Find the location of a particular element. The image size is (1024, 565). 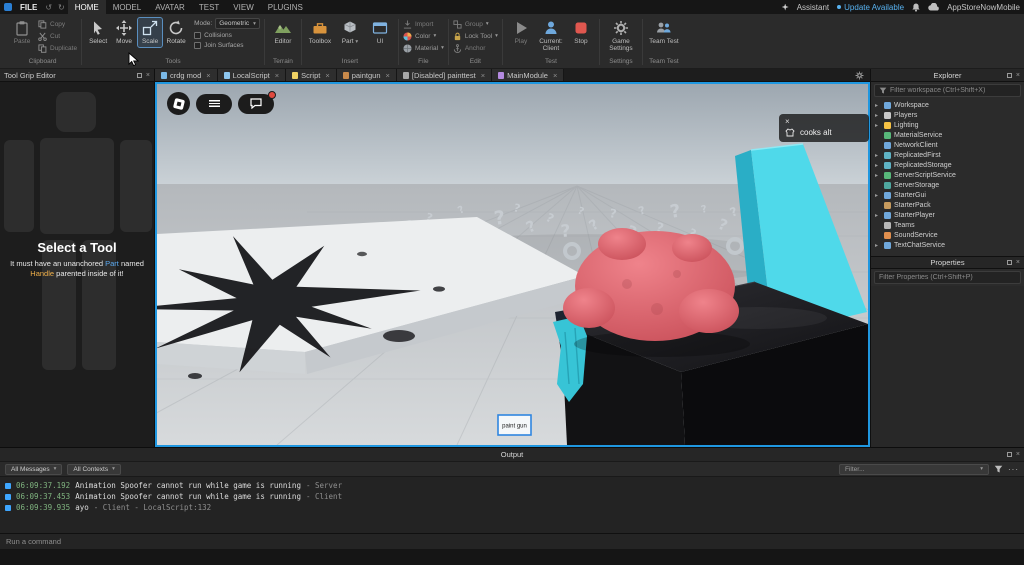

explorer-item-networkclient: ▸NetworkClient is located at coordinates (947, 145).